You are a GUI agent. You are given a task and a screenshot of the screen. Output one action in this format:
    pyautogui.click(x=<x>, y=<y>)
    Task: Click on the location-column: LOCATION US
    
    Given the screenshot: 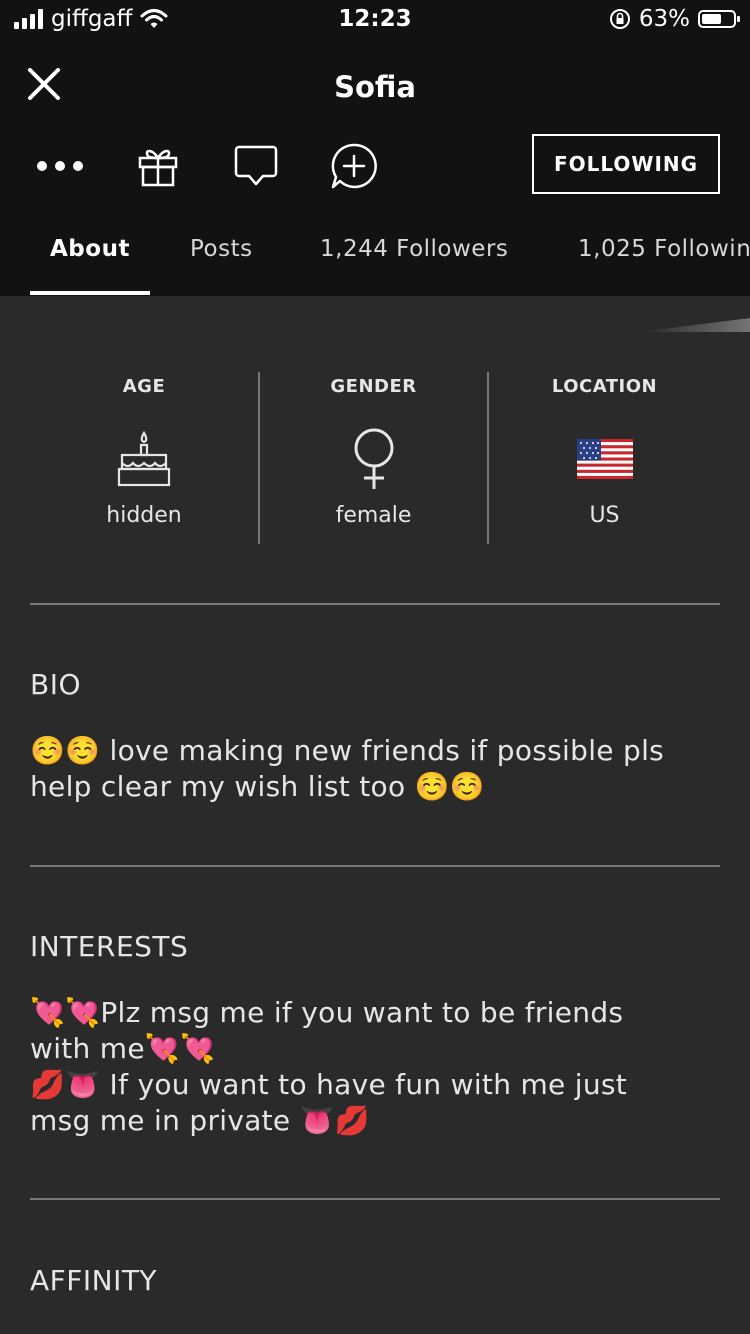 What is the action you would take?
    pyautogui.click(x=604, y=458)
    